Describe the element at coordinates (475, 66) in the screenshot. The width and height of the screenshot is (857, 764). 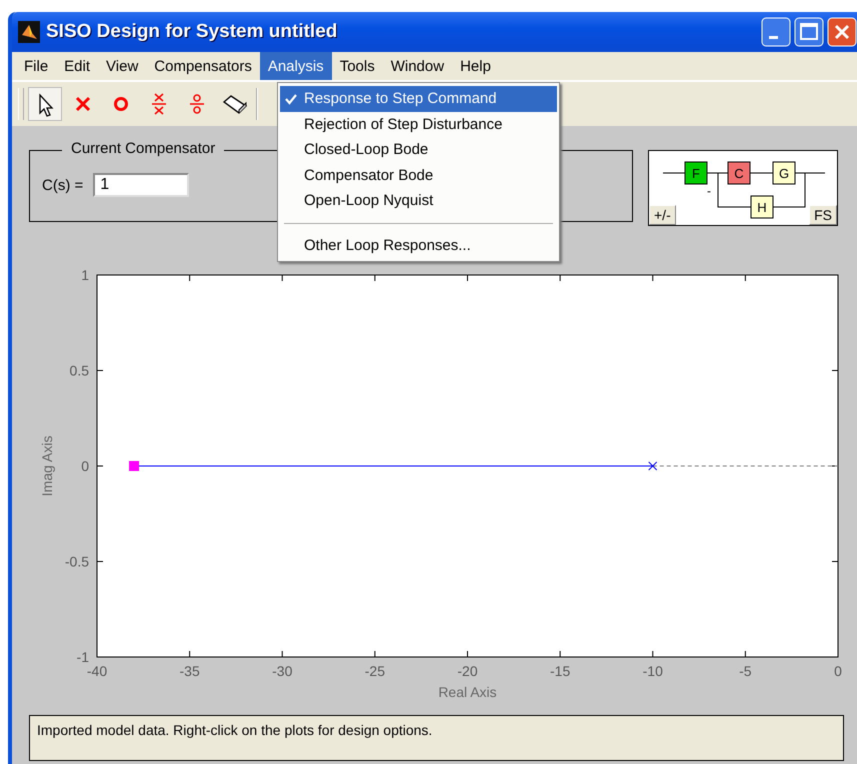
I see `menu-item: Help` at that location.